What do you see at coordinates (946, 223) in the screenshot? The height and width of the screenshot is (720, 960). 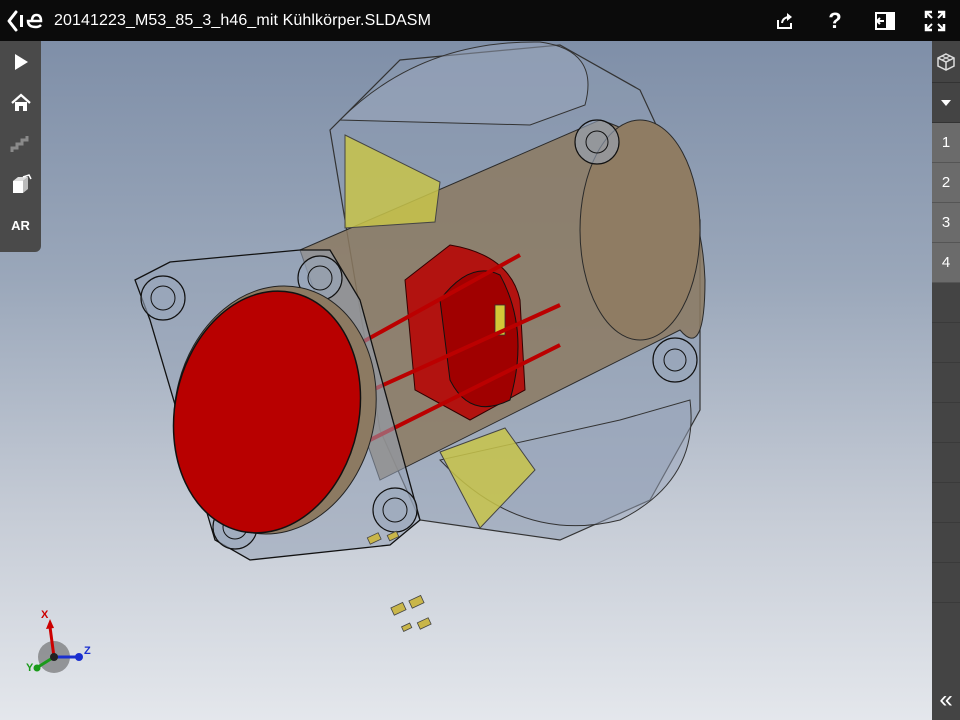 I see `configuration-3: 3` at bounding box center [946, 223].